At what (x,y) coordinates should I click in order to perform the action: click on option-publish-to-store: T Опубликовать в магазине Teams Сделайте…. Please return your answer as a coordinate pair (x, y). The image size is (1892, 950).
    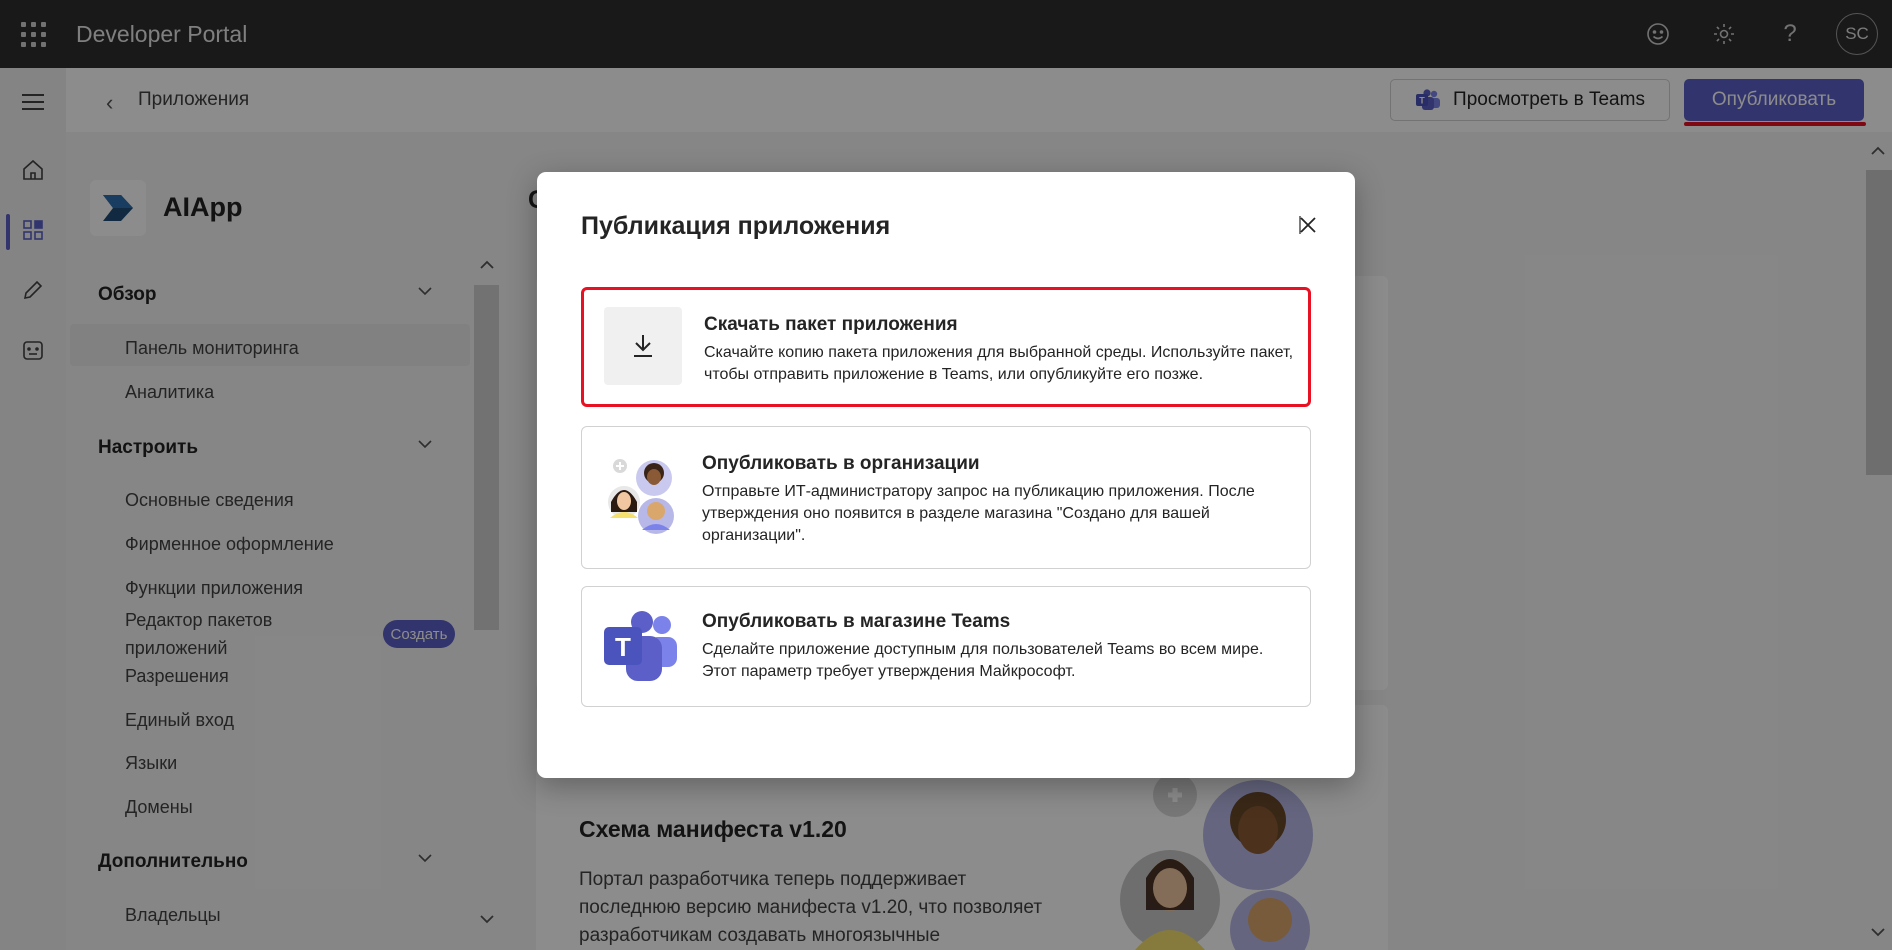
    Looking at the image, I should click on (946, 646).